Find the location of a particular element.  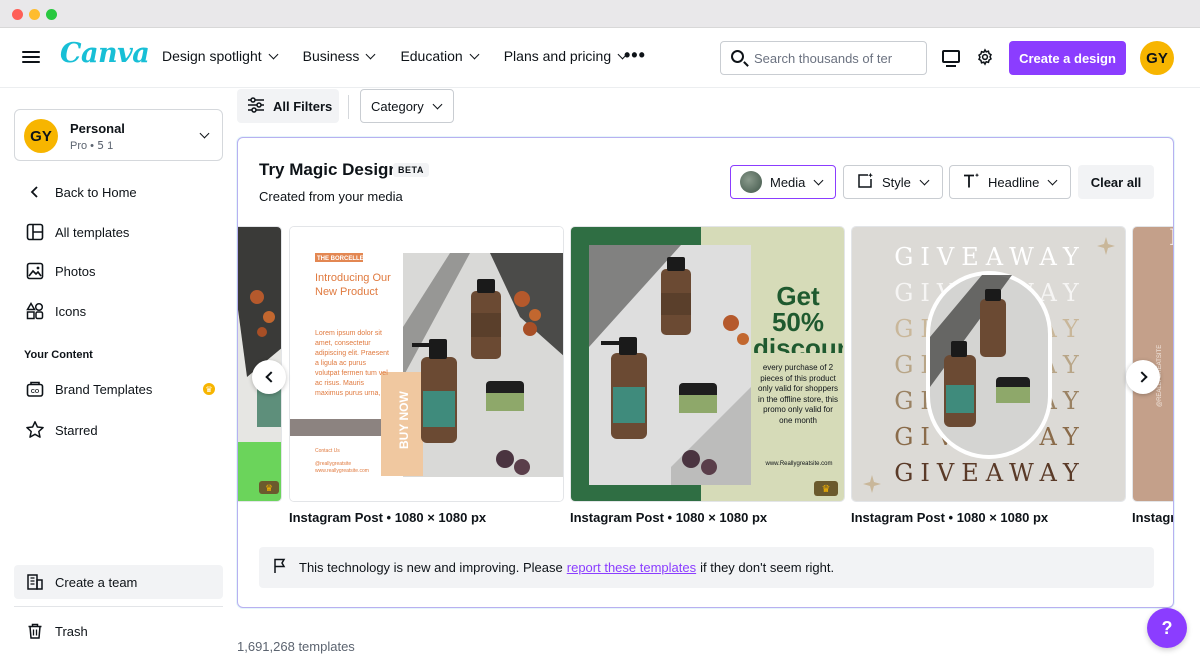

notice-text-end: if they don't seem right. is located at coordinates (767, 567).